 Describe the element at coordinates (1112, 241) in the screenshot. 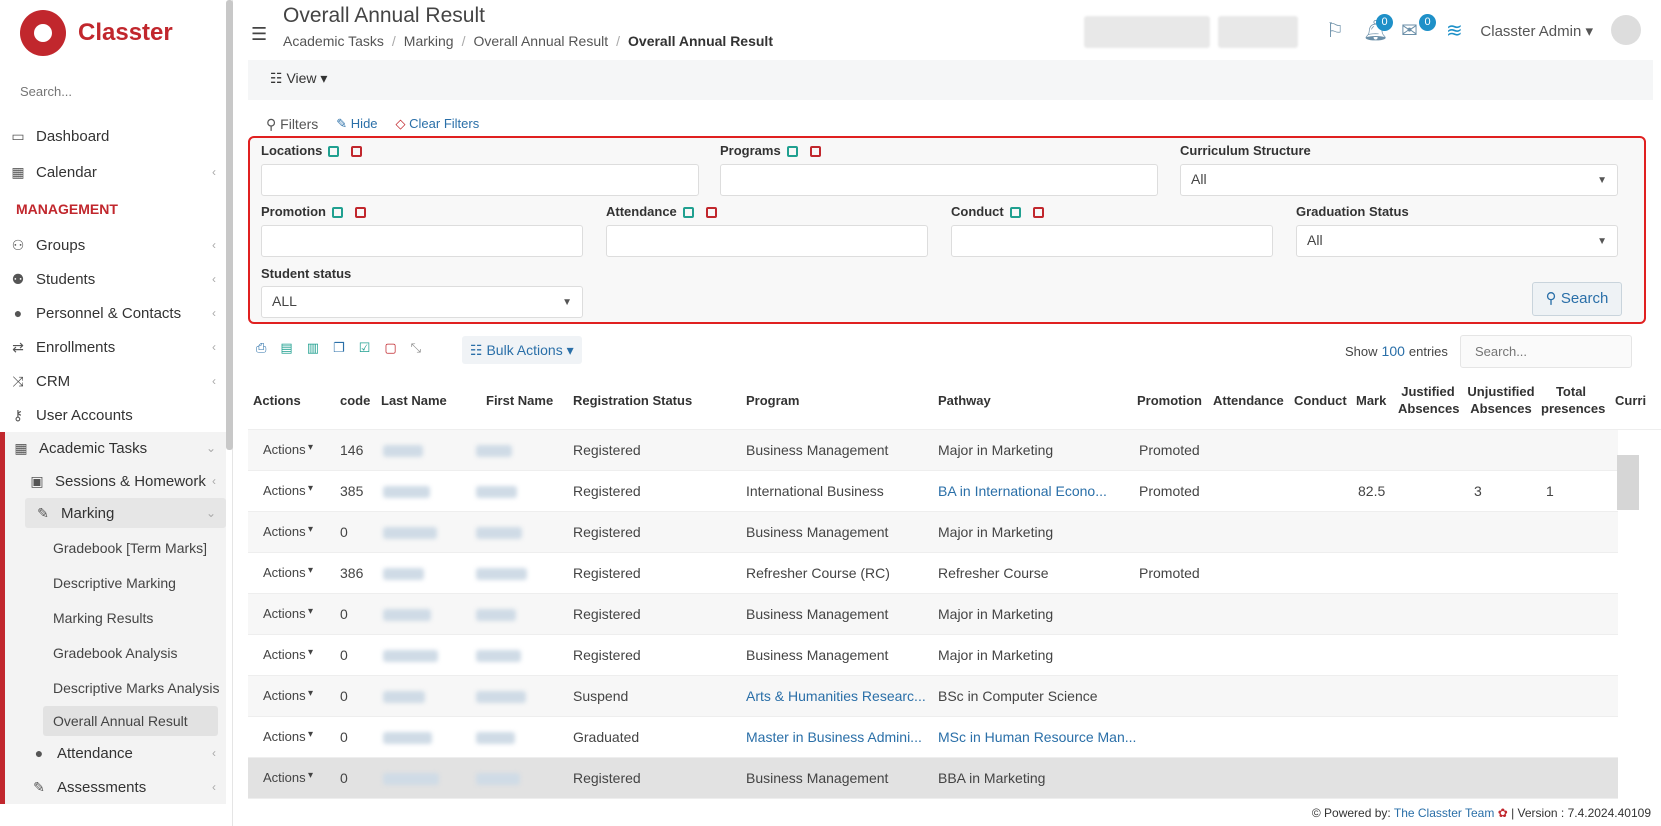

I see `conduct-field` at that location.